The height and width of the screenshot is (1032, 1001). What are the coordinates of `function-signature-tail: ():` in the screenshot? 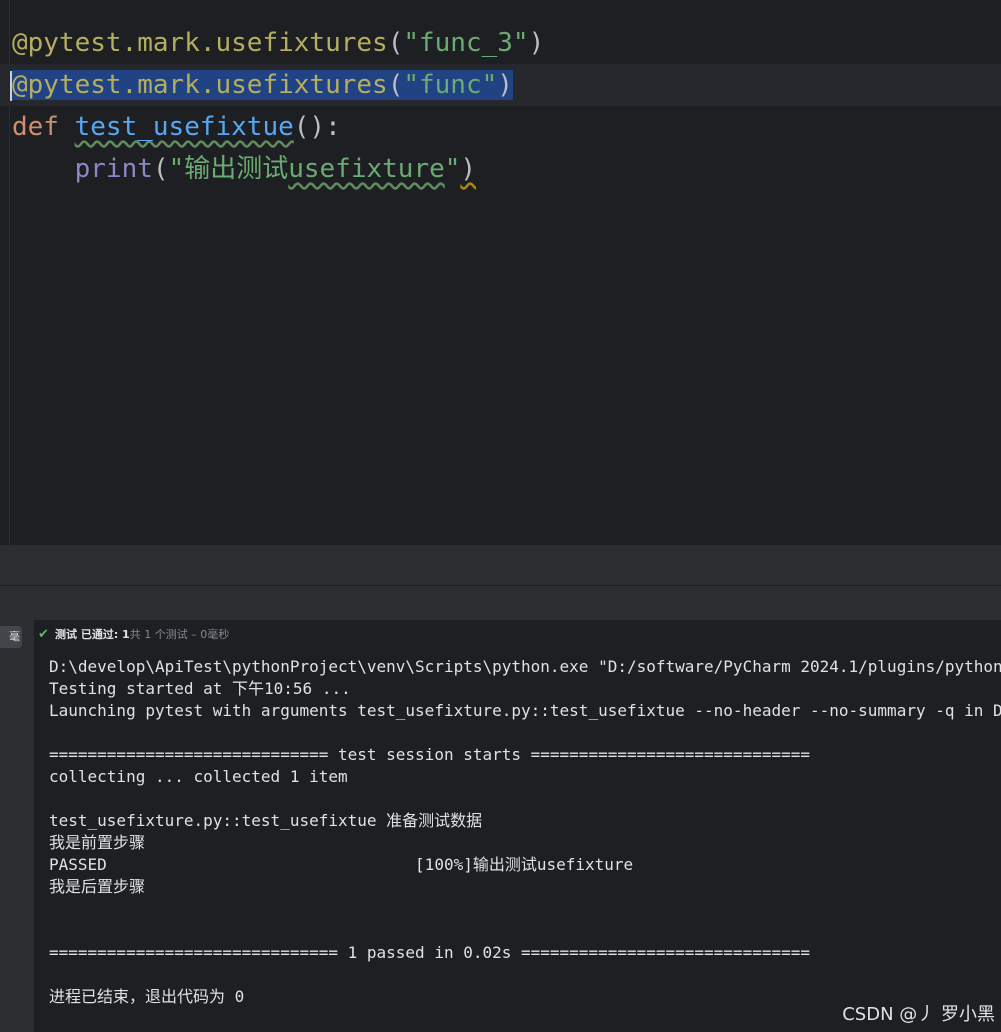 It's located at (317, 127).